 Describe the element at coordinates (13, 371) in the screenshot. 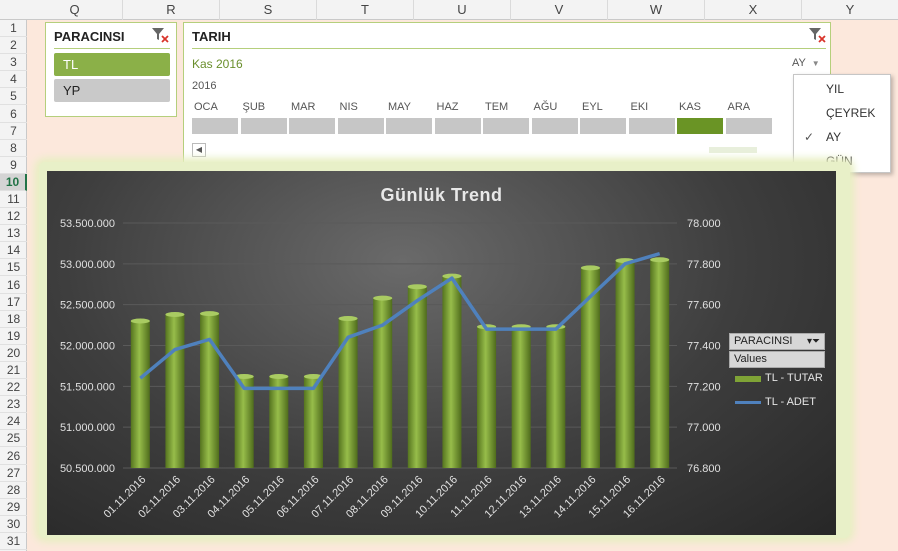

I see `row-header-21: 21` at that location.